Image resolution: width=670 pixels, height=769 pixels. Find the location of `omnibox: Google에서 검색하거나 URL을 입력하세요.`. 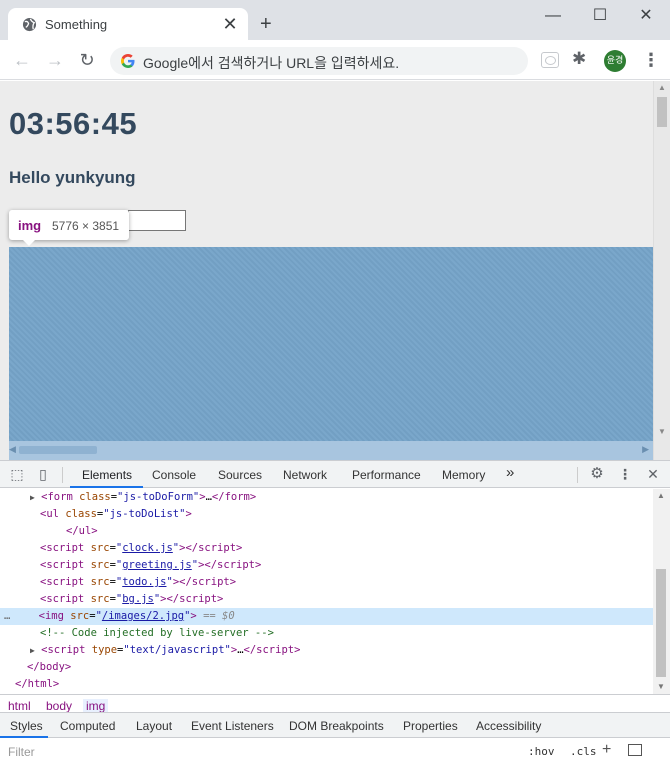

omnibox: Google에서 검색하거나 URL을 입력하세요. is located at coordinates (319, 61).